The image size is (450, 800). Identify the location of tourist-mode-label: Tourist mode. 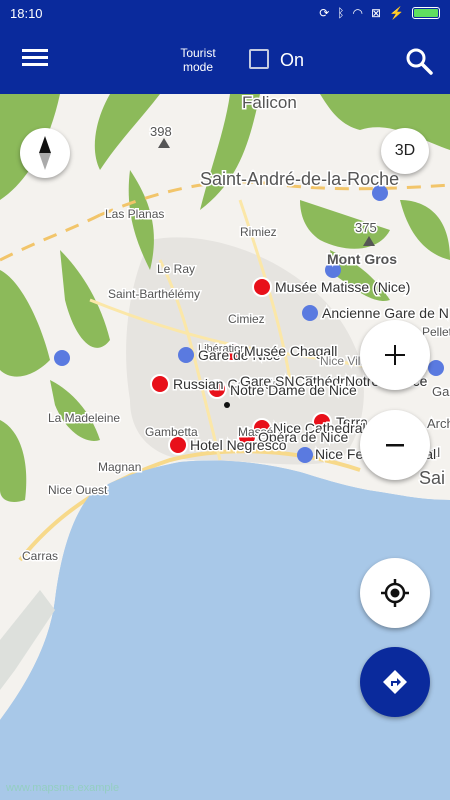
(198, 60).